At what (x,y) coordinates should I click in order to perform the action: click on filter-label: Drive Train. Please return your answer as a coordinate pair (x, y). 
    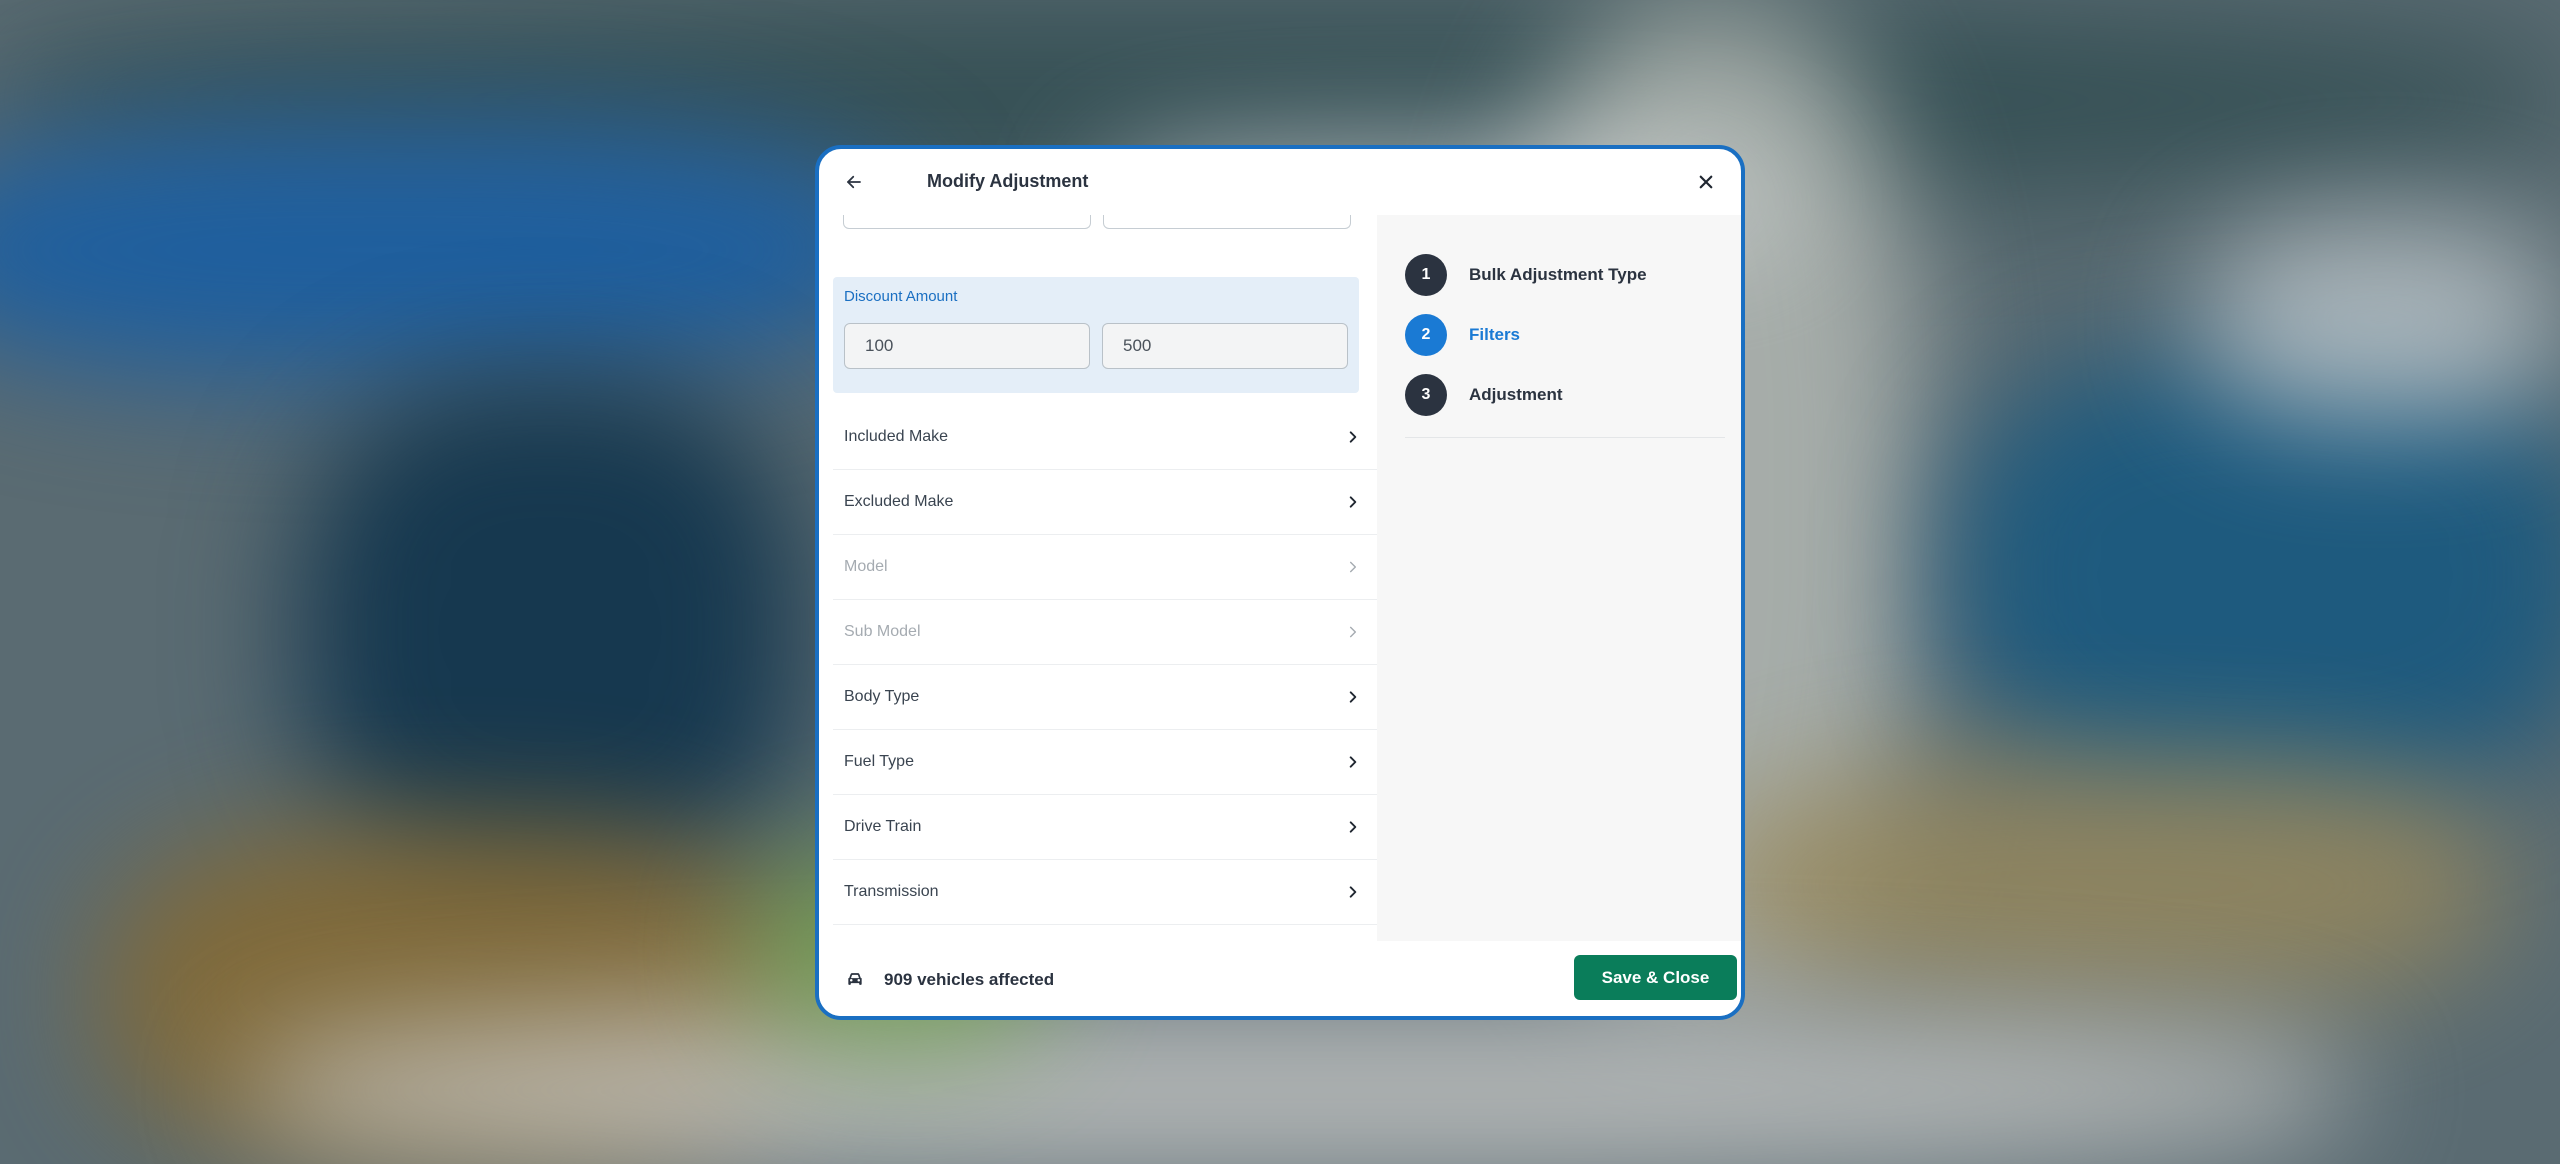
    Looking at the image, I should click on (883, 826).